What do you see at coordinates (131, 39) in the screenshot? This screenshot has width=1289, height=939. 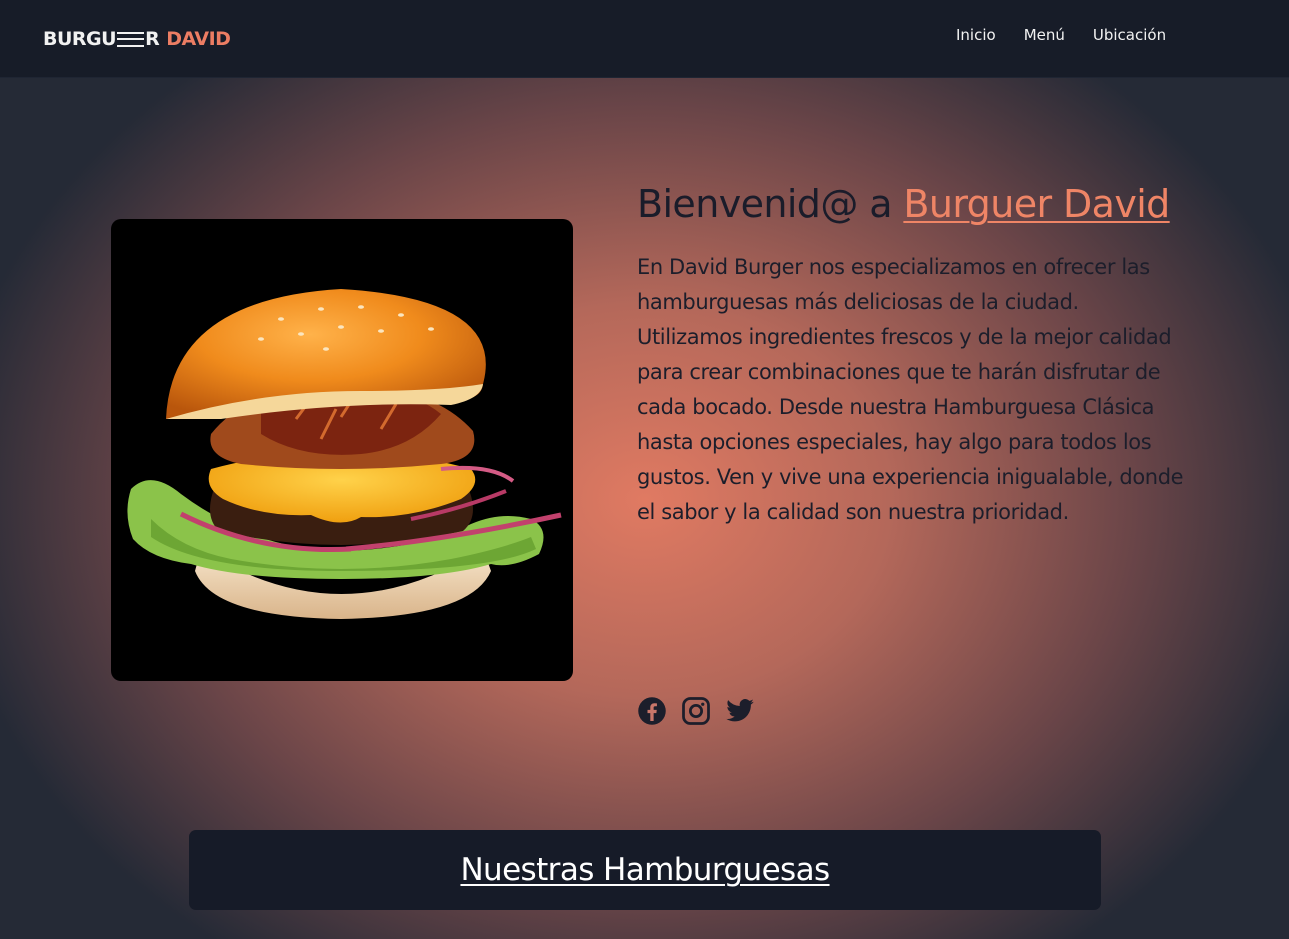 I see `logo-e-mark` at bounding box center [131, 39].